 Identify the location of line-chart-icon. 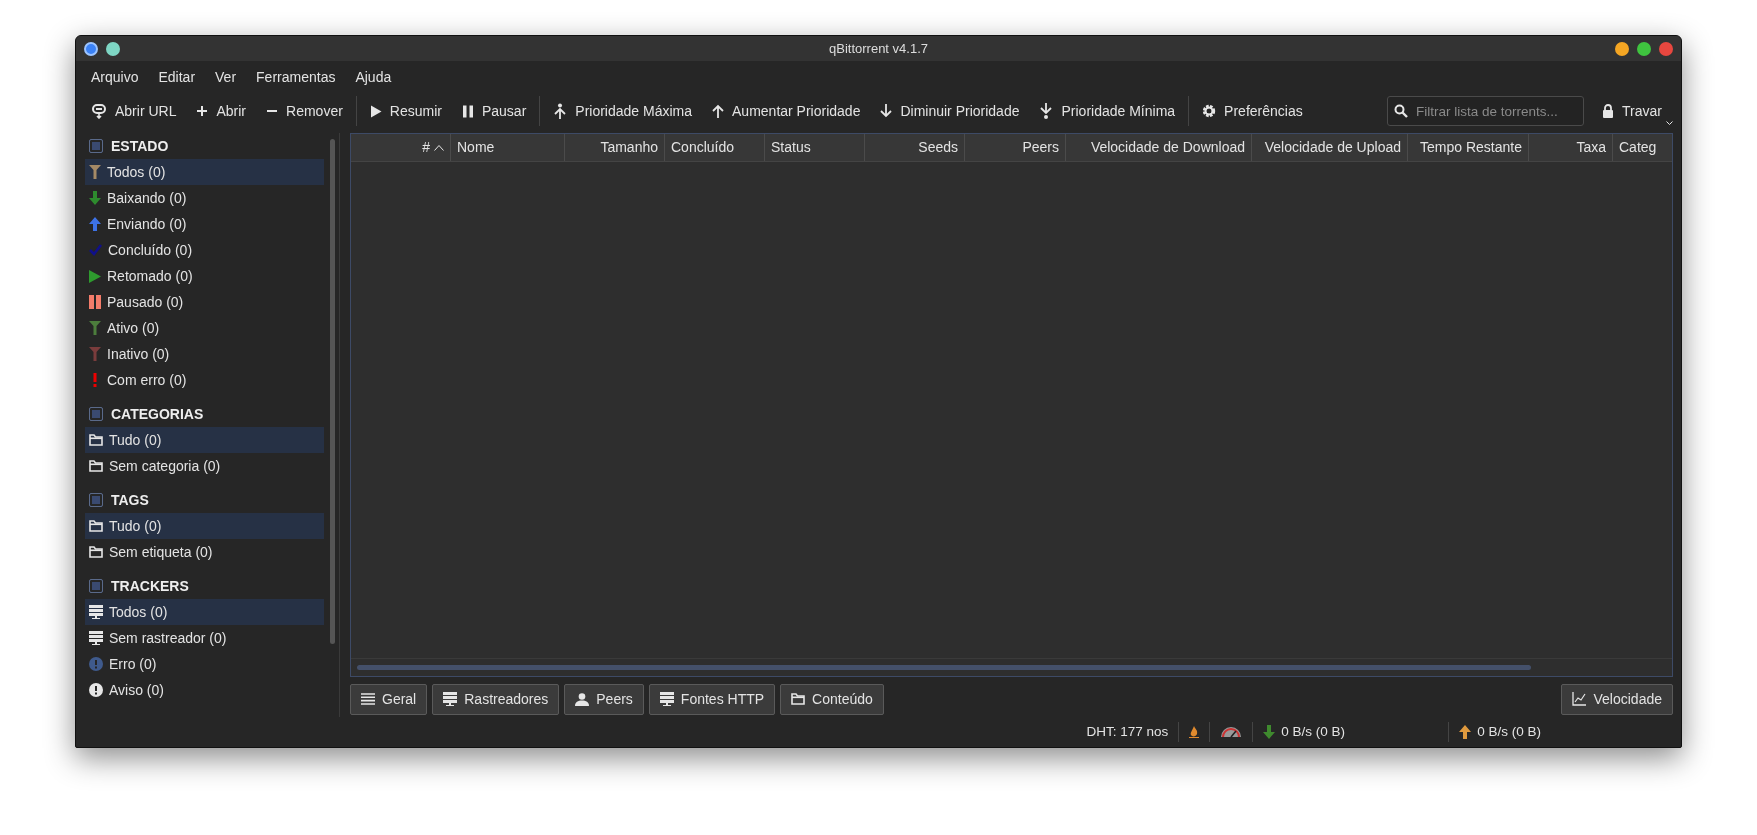
(1579, 699).